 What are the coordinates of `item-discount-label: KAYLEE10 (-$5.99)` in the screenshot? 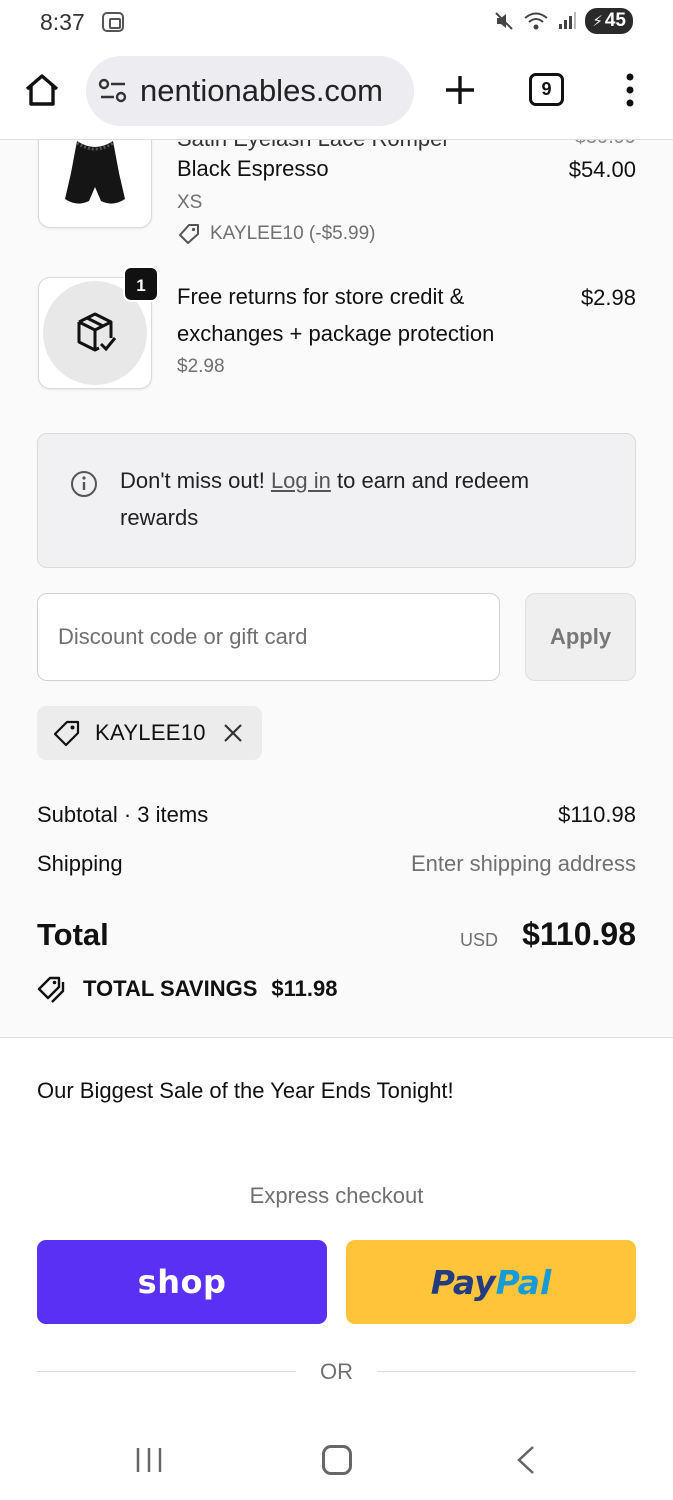 It's located at (293, 233).